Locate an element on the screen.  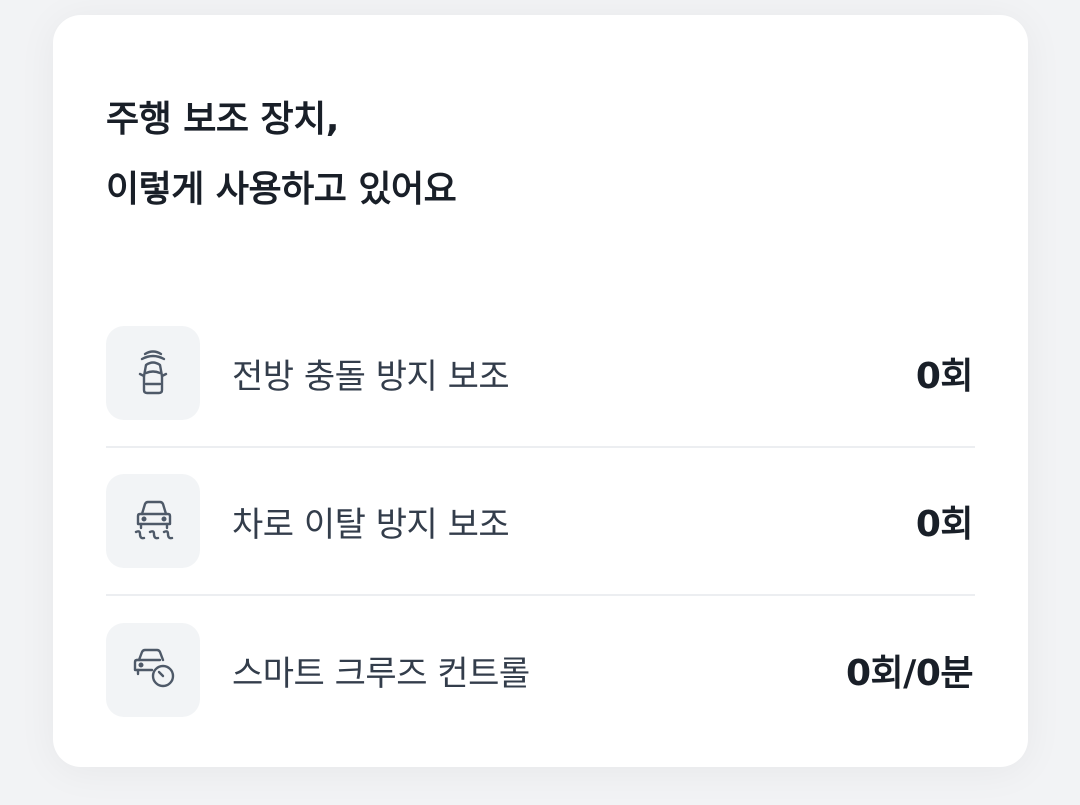
feature-label: 차로 이탈 방지 보조 is located at coordinates (371, 524).